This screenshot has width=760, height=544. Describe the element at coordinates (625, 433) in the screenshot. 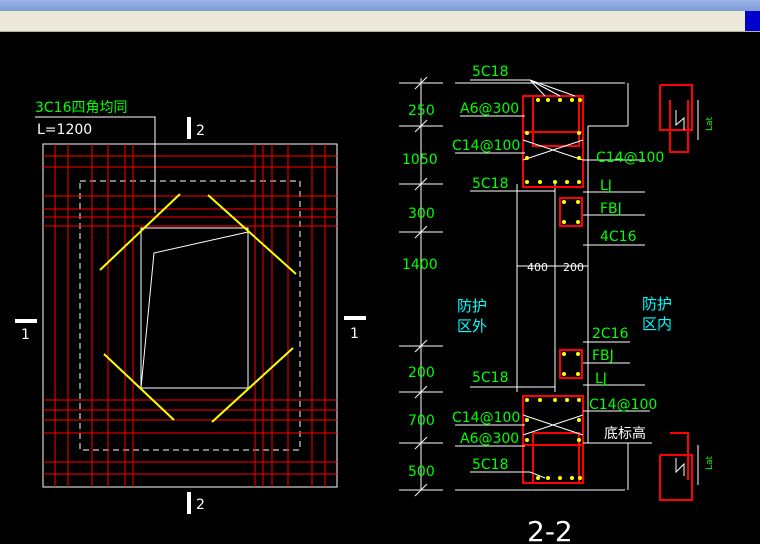

I see `label-bottom-elevation: 底标高` at that location.